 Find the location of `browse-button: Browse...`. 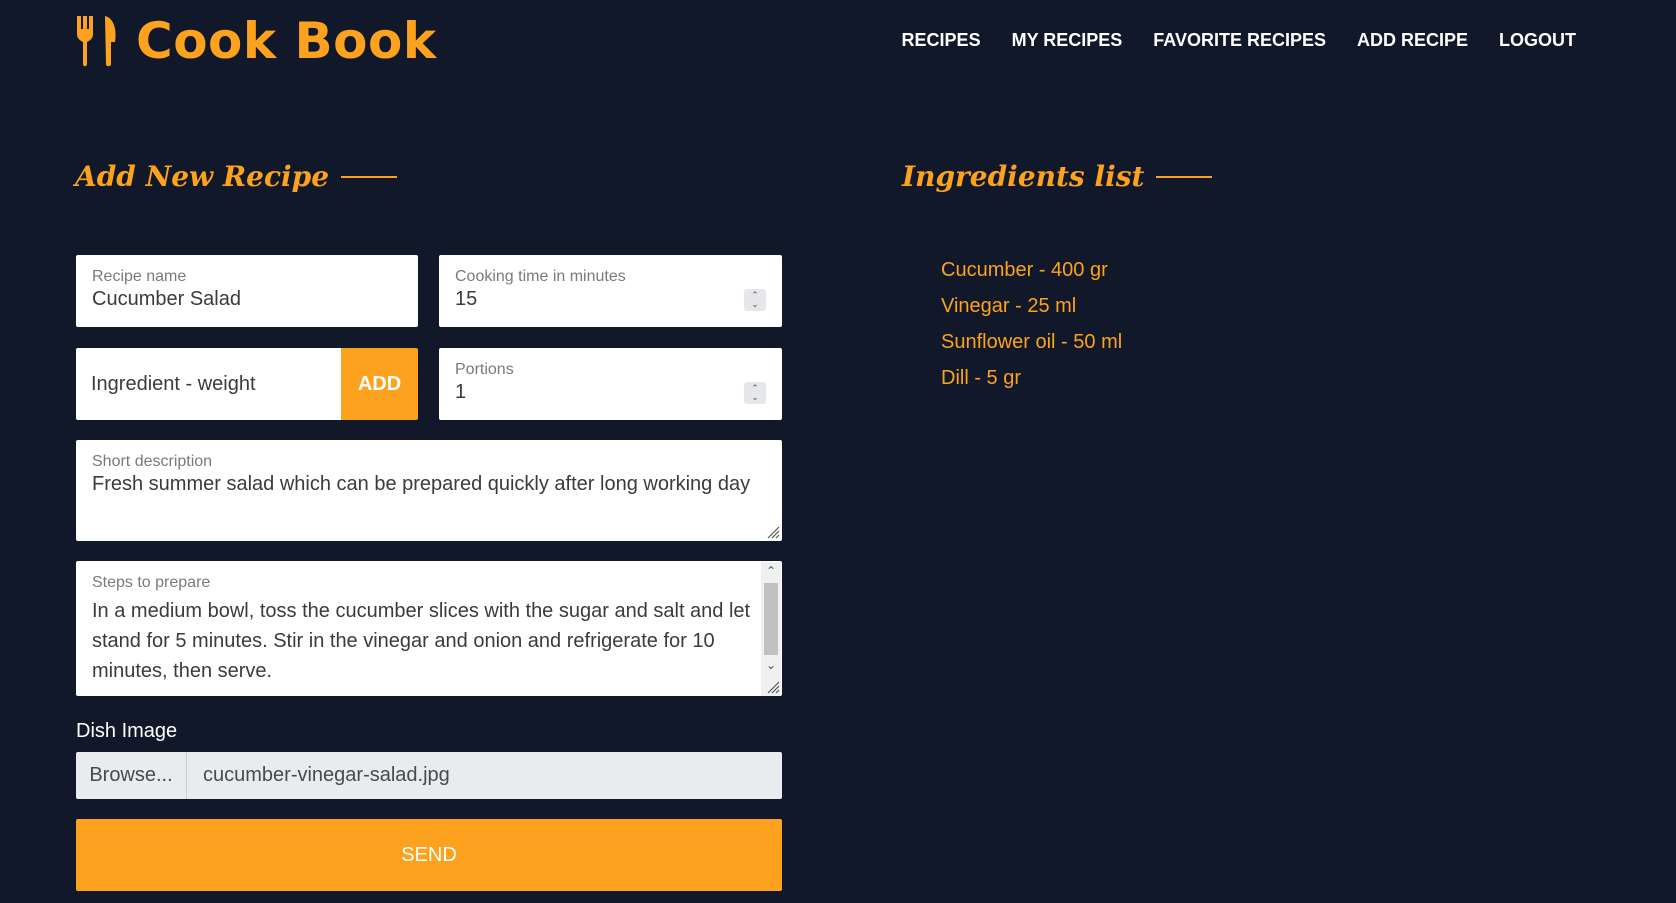

browse-button: Browse... is located at coordinates (131, 775).